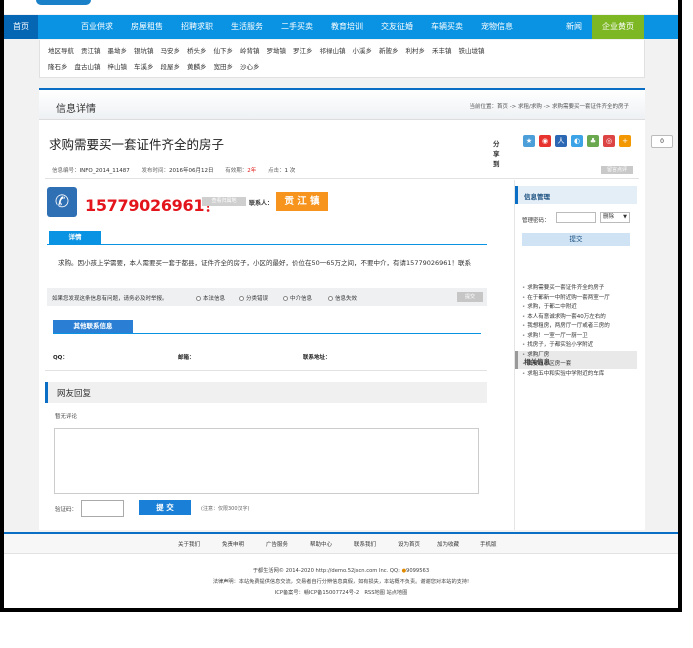 This screenshot has width=693, height=648. I want to click on area-link: 新陂乡, so click(389, 51).